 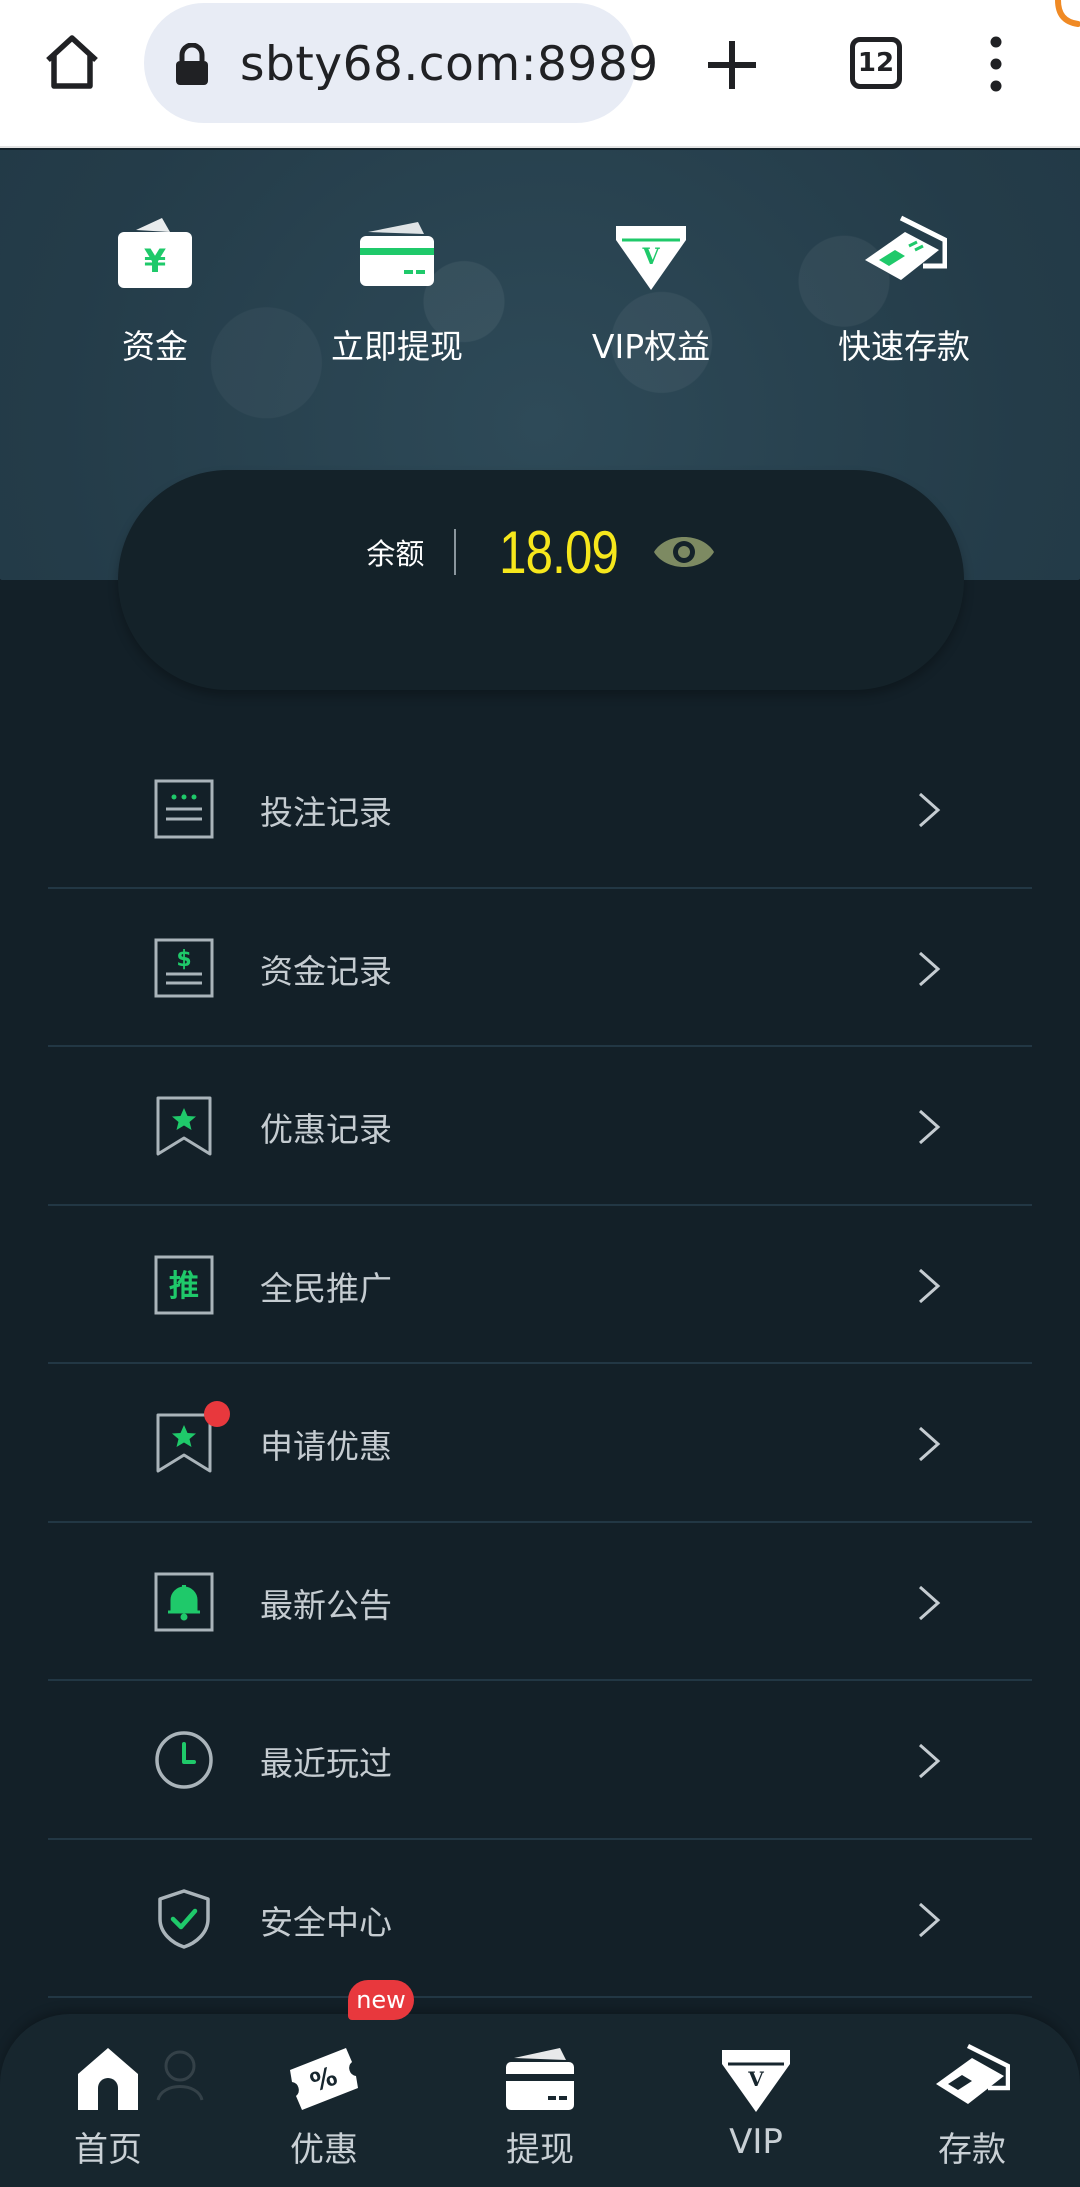 I want to click on nav-label: 提现, so click(x=540, y=2150).